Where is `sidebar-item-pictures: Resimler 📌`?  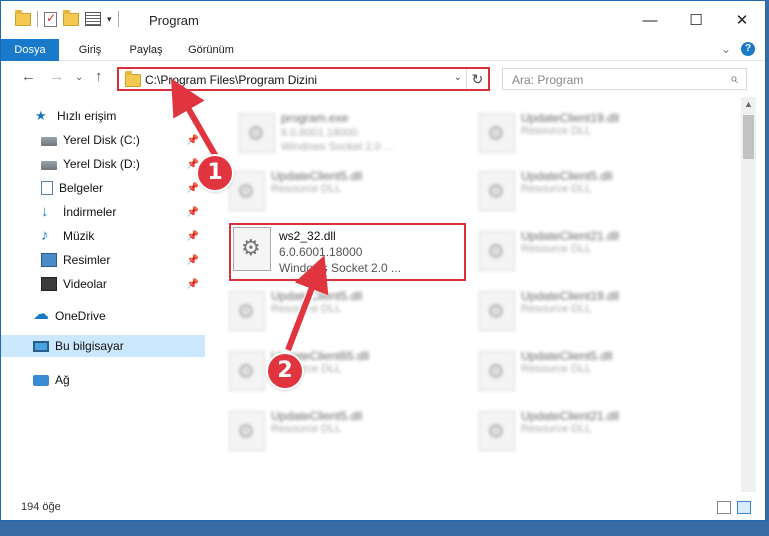
sidebar-item-pictures: Resimler 📌 is located at coordinates (103, 260).